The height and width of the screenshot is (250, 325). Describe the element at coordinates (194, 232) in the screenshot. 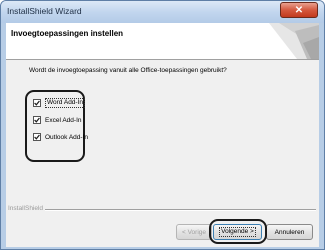

I see `back-button: < Vorige` at that location.